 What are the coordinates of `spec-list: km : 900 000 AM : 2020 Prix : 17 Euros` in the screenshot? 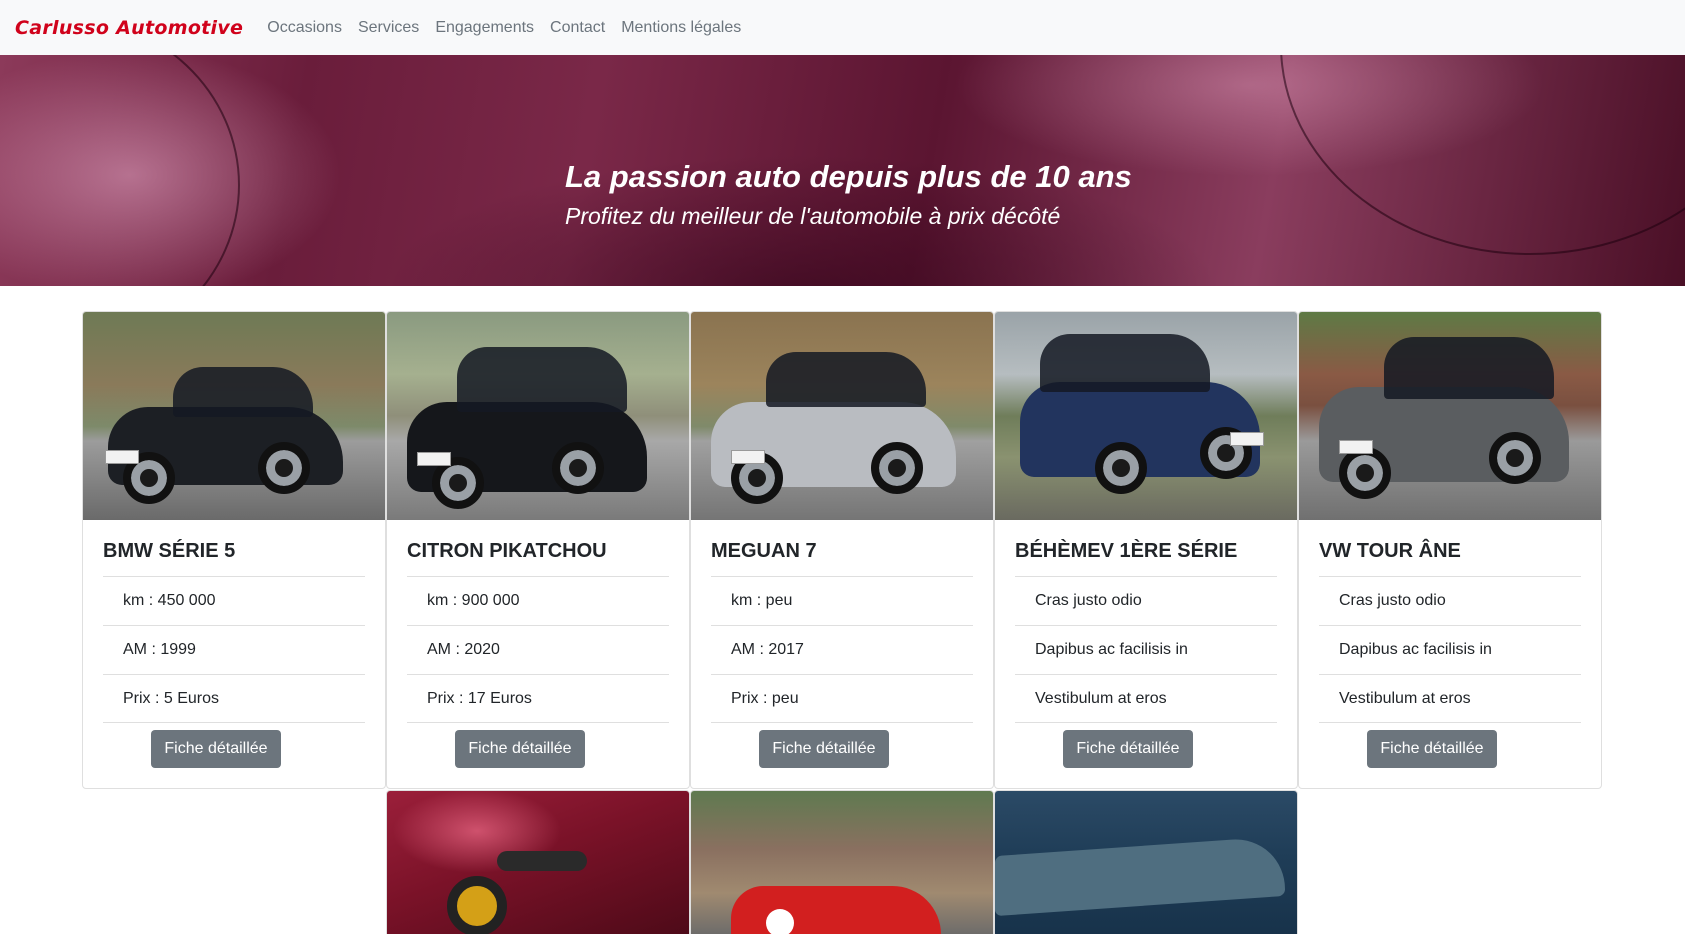 It's located at (538, 649).